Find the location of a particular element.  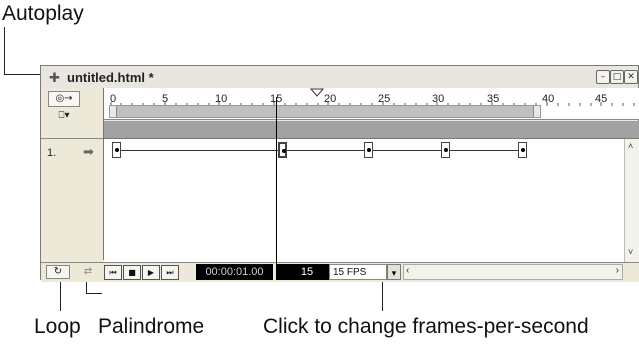

minimize-icon: – is located at coordinates (603, 77).